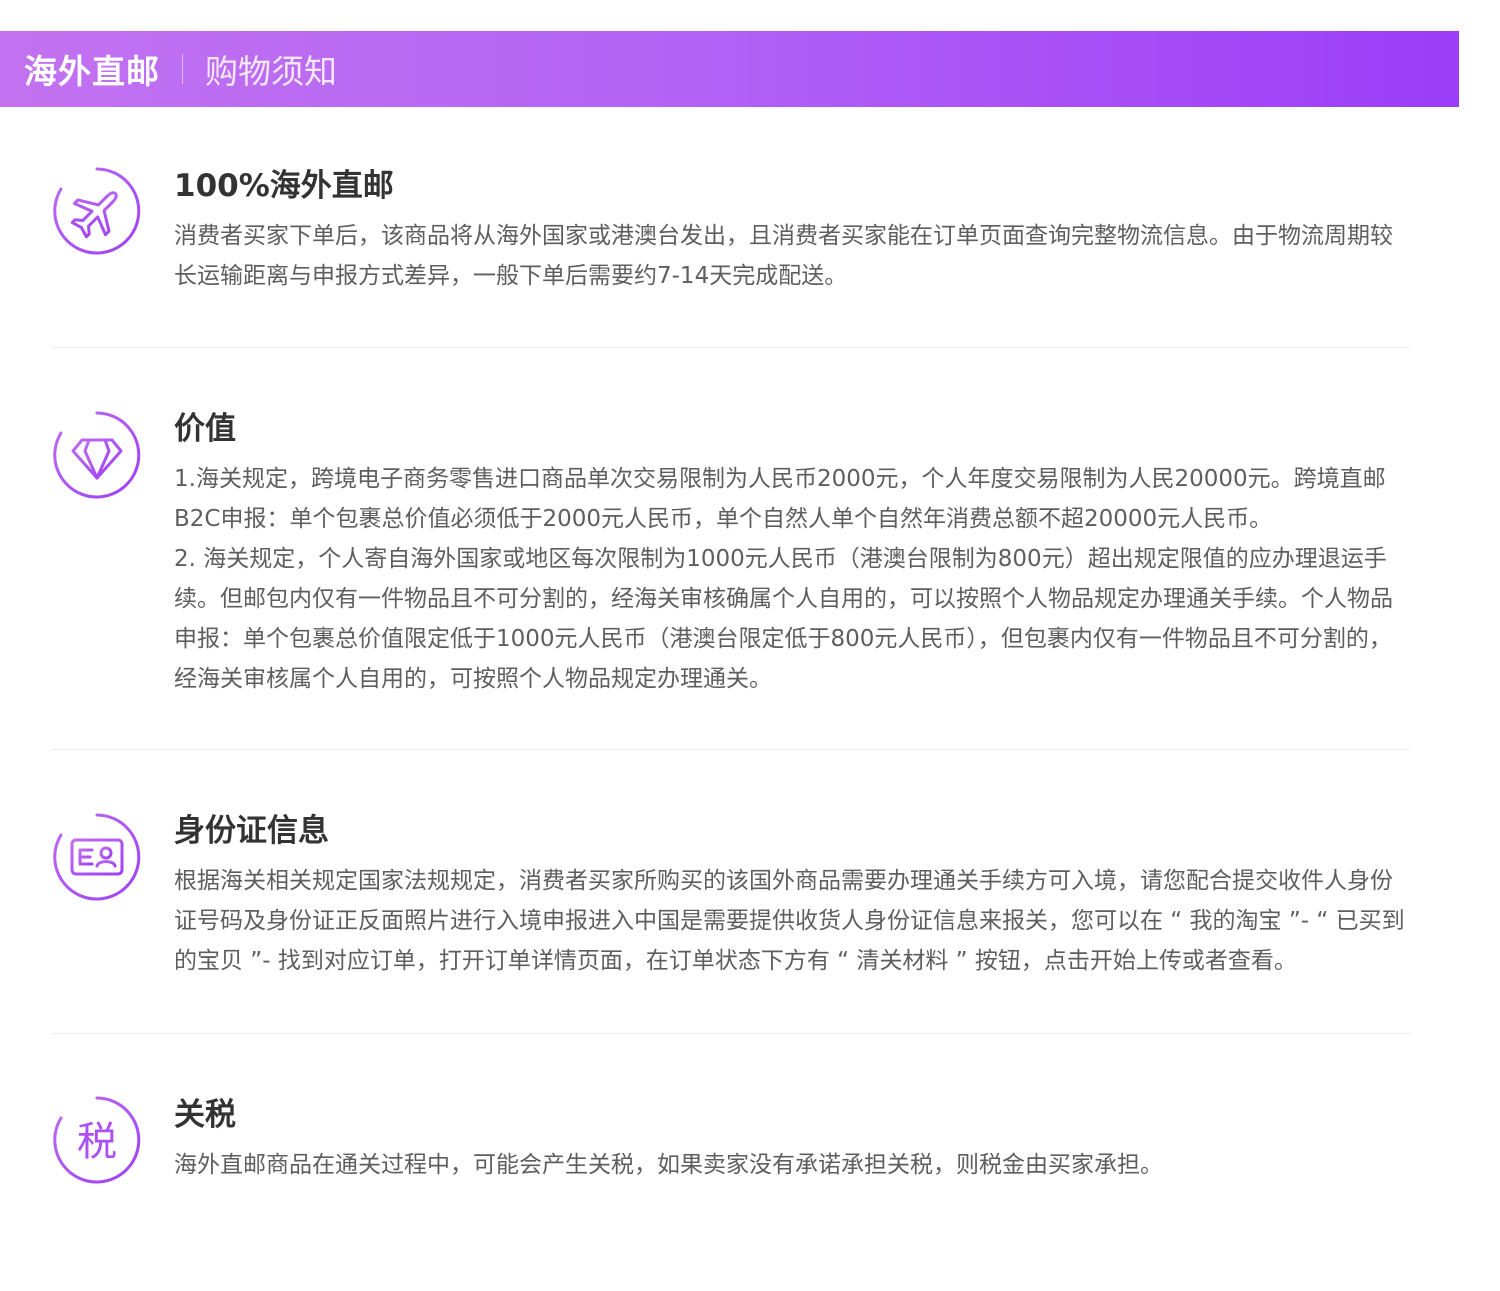  I want to click on diamond-icon, so click(97, 455).